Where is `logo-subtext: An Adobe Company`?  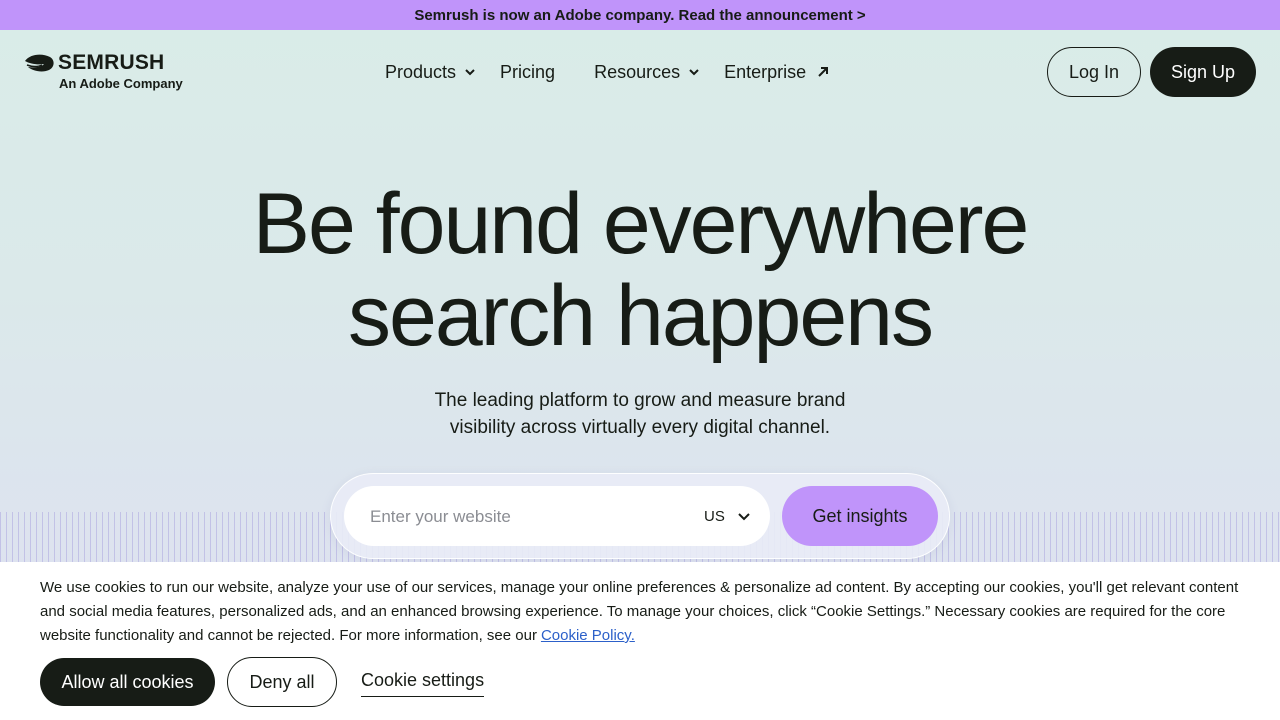 logo-subtext: An Adobe Company is located at coordinates (121, 83).